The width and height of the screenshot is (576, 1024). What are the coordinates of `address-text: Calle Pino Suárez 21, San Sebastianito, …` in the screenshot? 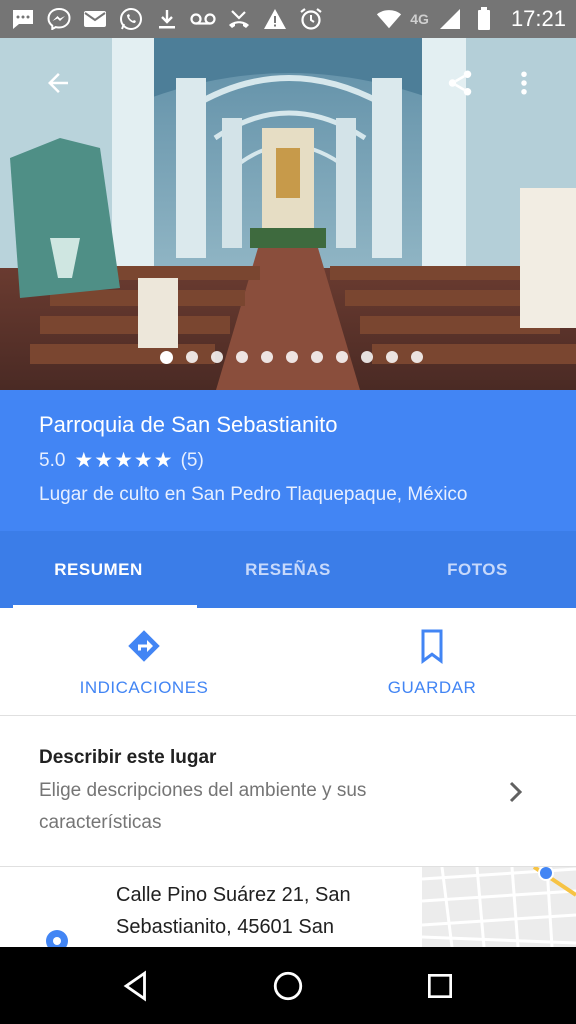 It's located at (233, 911).